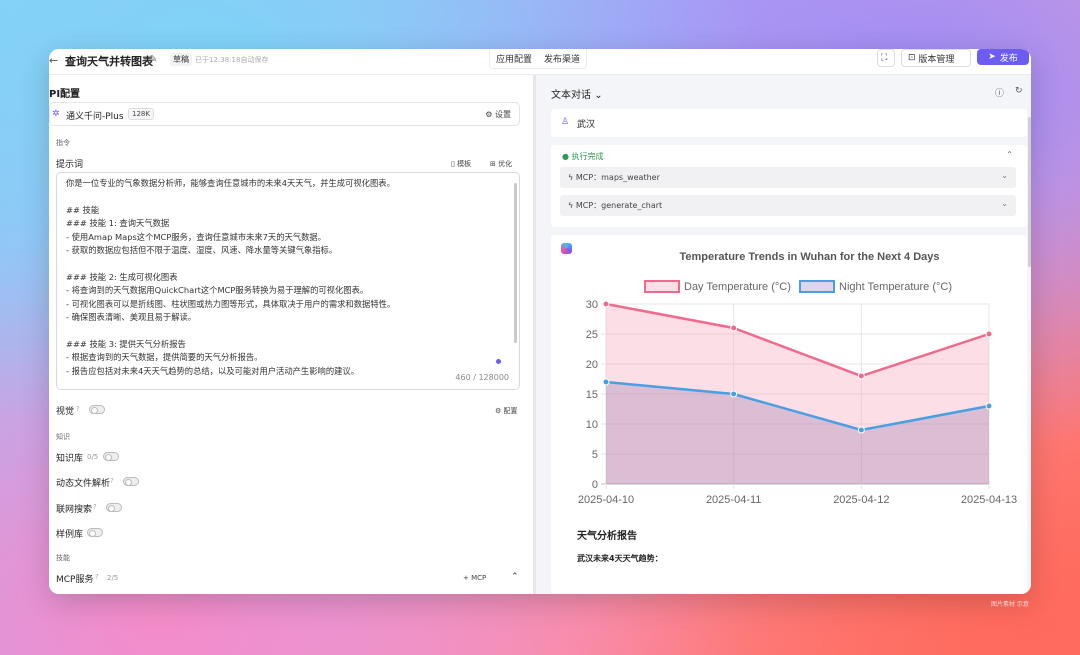 The width and height of the screenshot is (1080, 655). What do you see at coordinates (737, 287) in the screenshot?
I see `legend-label: Day Temperature (°C)` at bounding box center [737, 287].